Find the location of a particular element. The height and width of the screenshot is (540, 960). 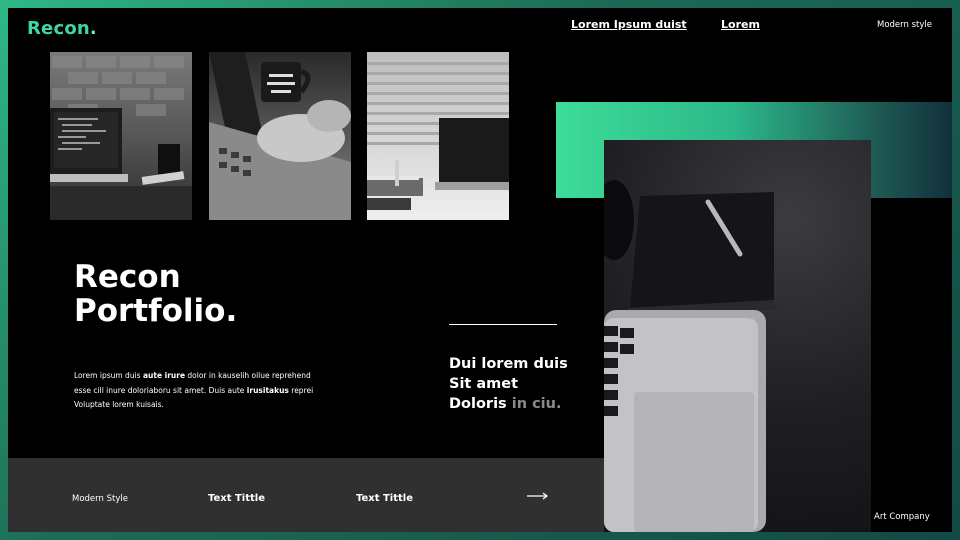

typing-illustration is located at coordinates (280, 136).